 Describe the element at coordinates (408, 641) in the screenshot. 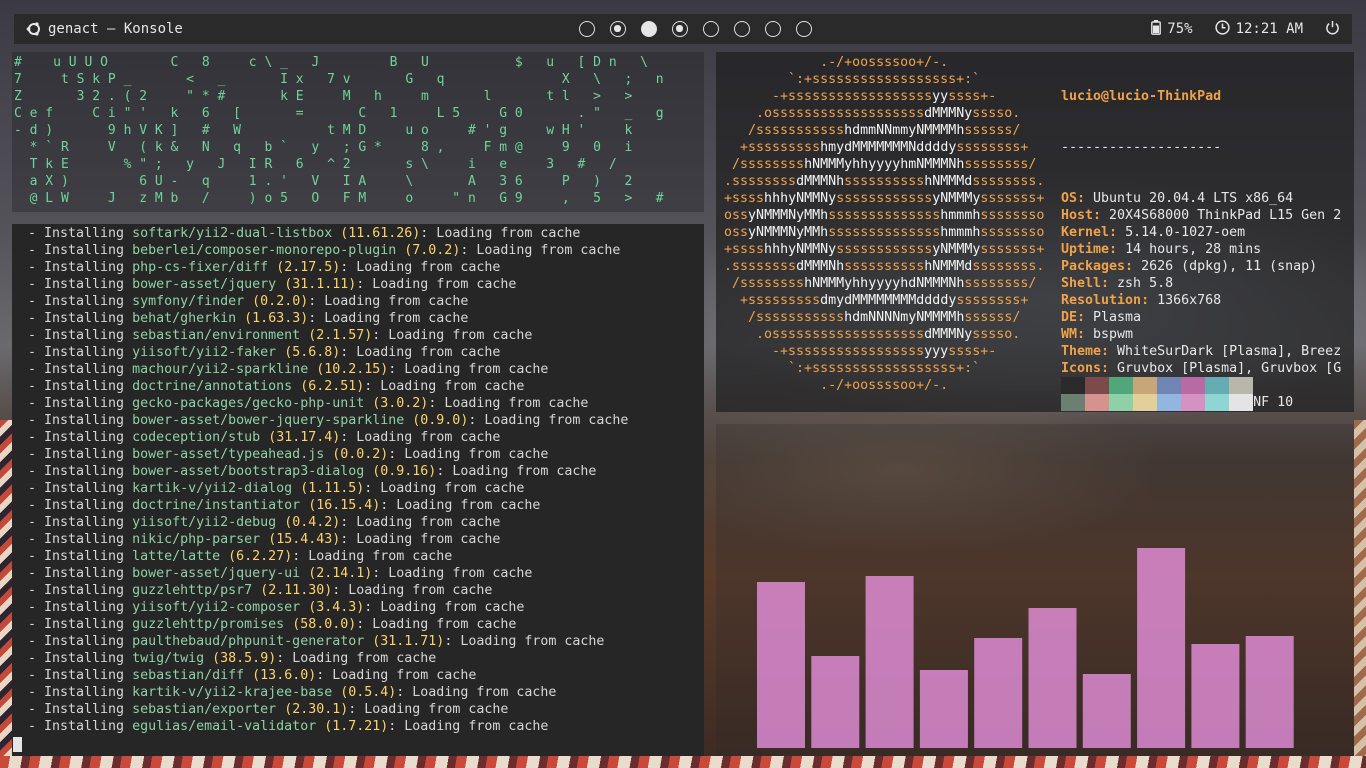

I see `package-version: (31.1.71)` at that location.